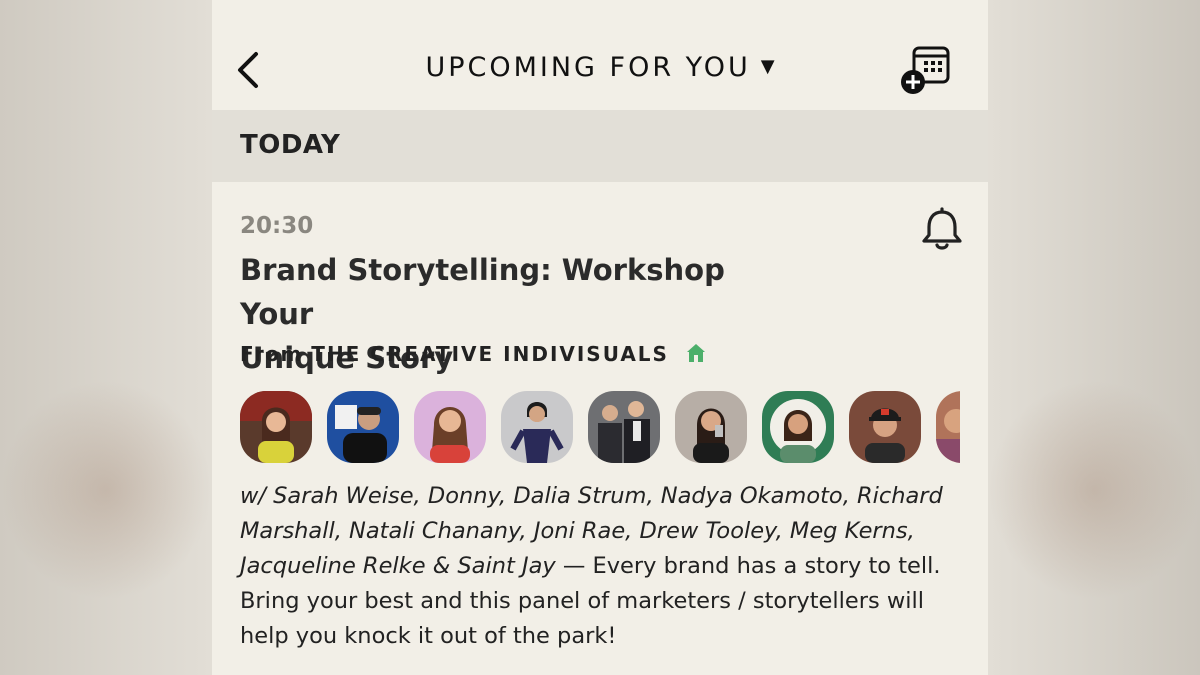 This screenshot has height=675, width=1200. What do you see at coordinates (696, 353) in the screenshot?
I see `house-icon` at bounding box center [696, 353].